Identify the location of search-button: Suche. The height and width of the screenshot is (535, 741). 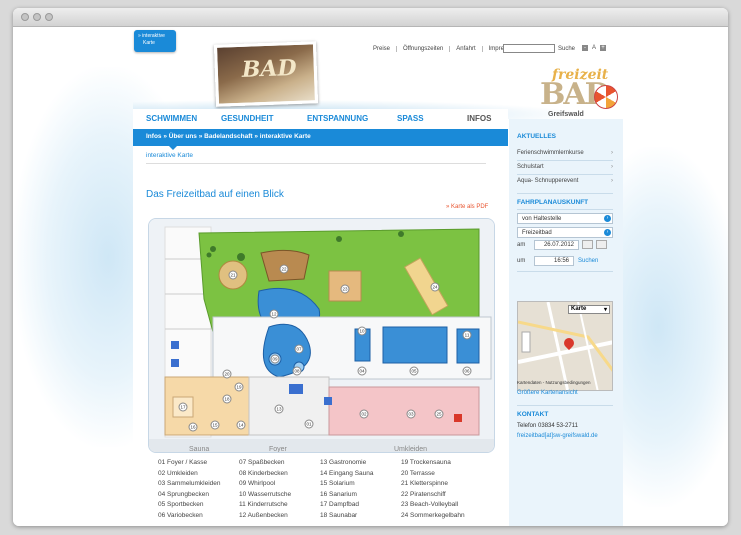
(566, 49).